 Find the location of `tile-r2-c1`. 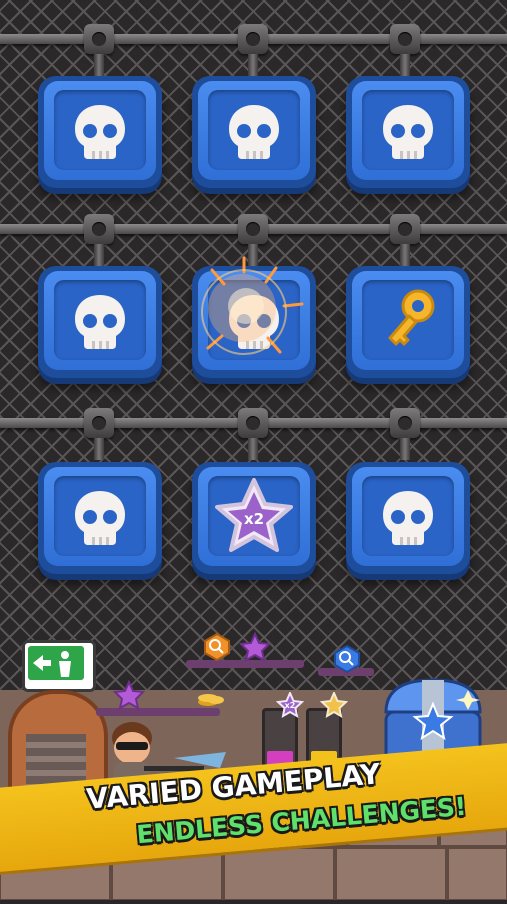

tile-r2-c1 is located at coordinates (100, 322).